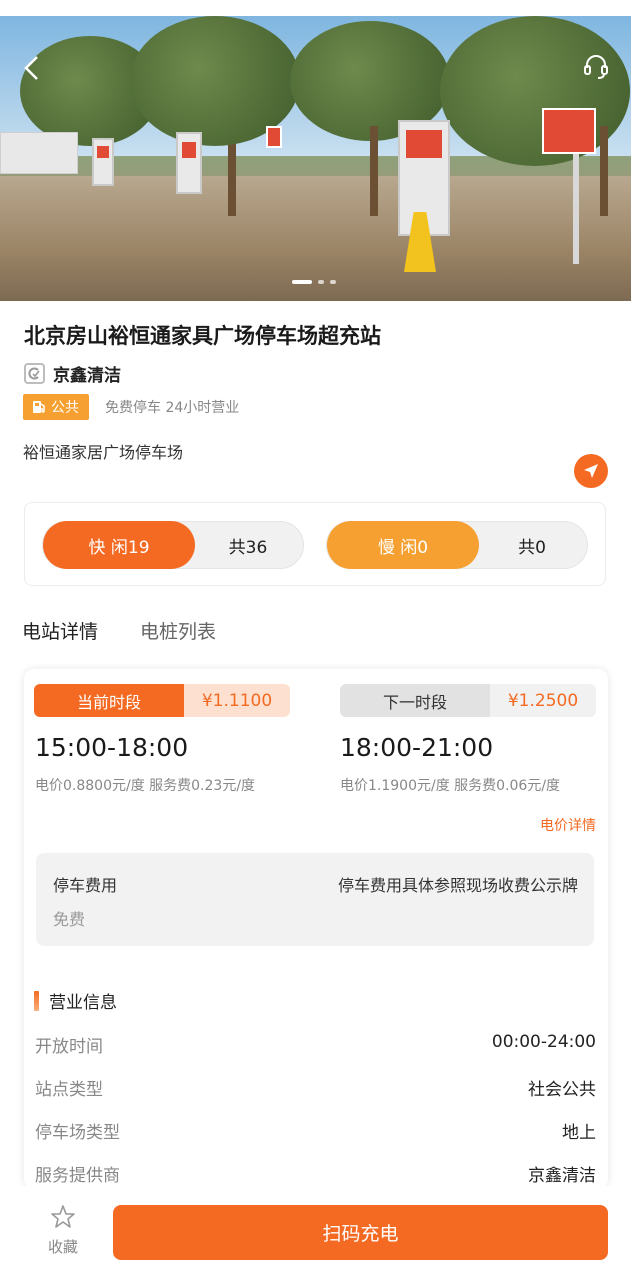 The height and width of the screenshot is (1280, 631). I want to click on public-tag: 公共, so click(56, 407).